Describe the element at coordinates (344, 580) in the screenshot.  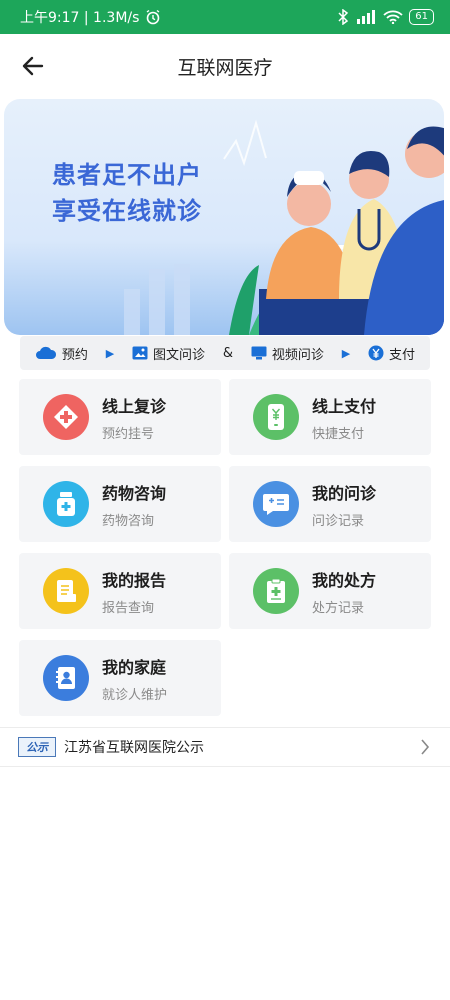
I see `card-title: 我的处方` at that location.